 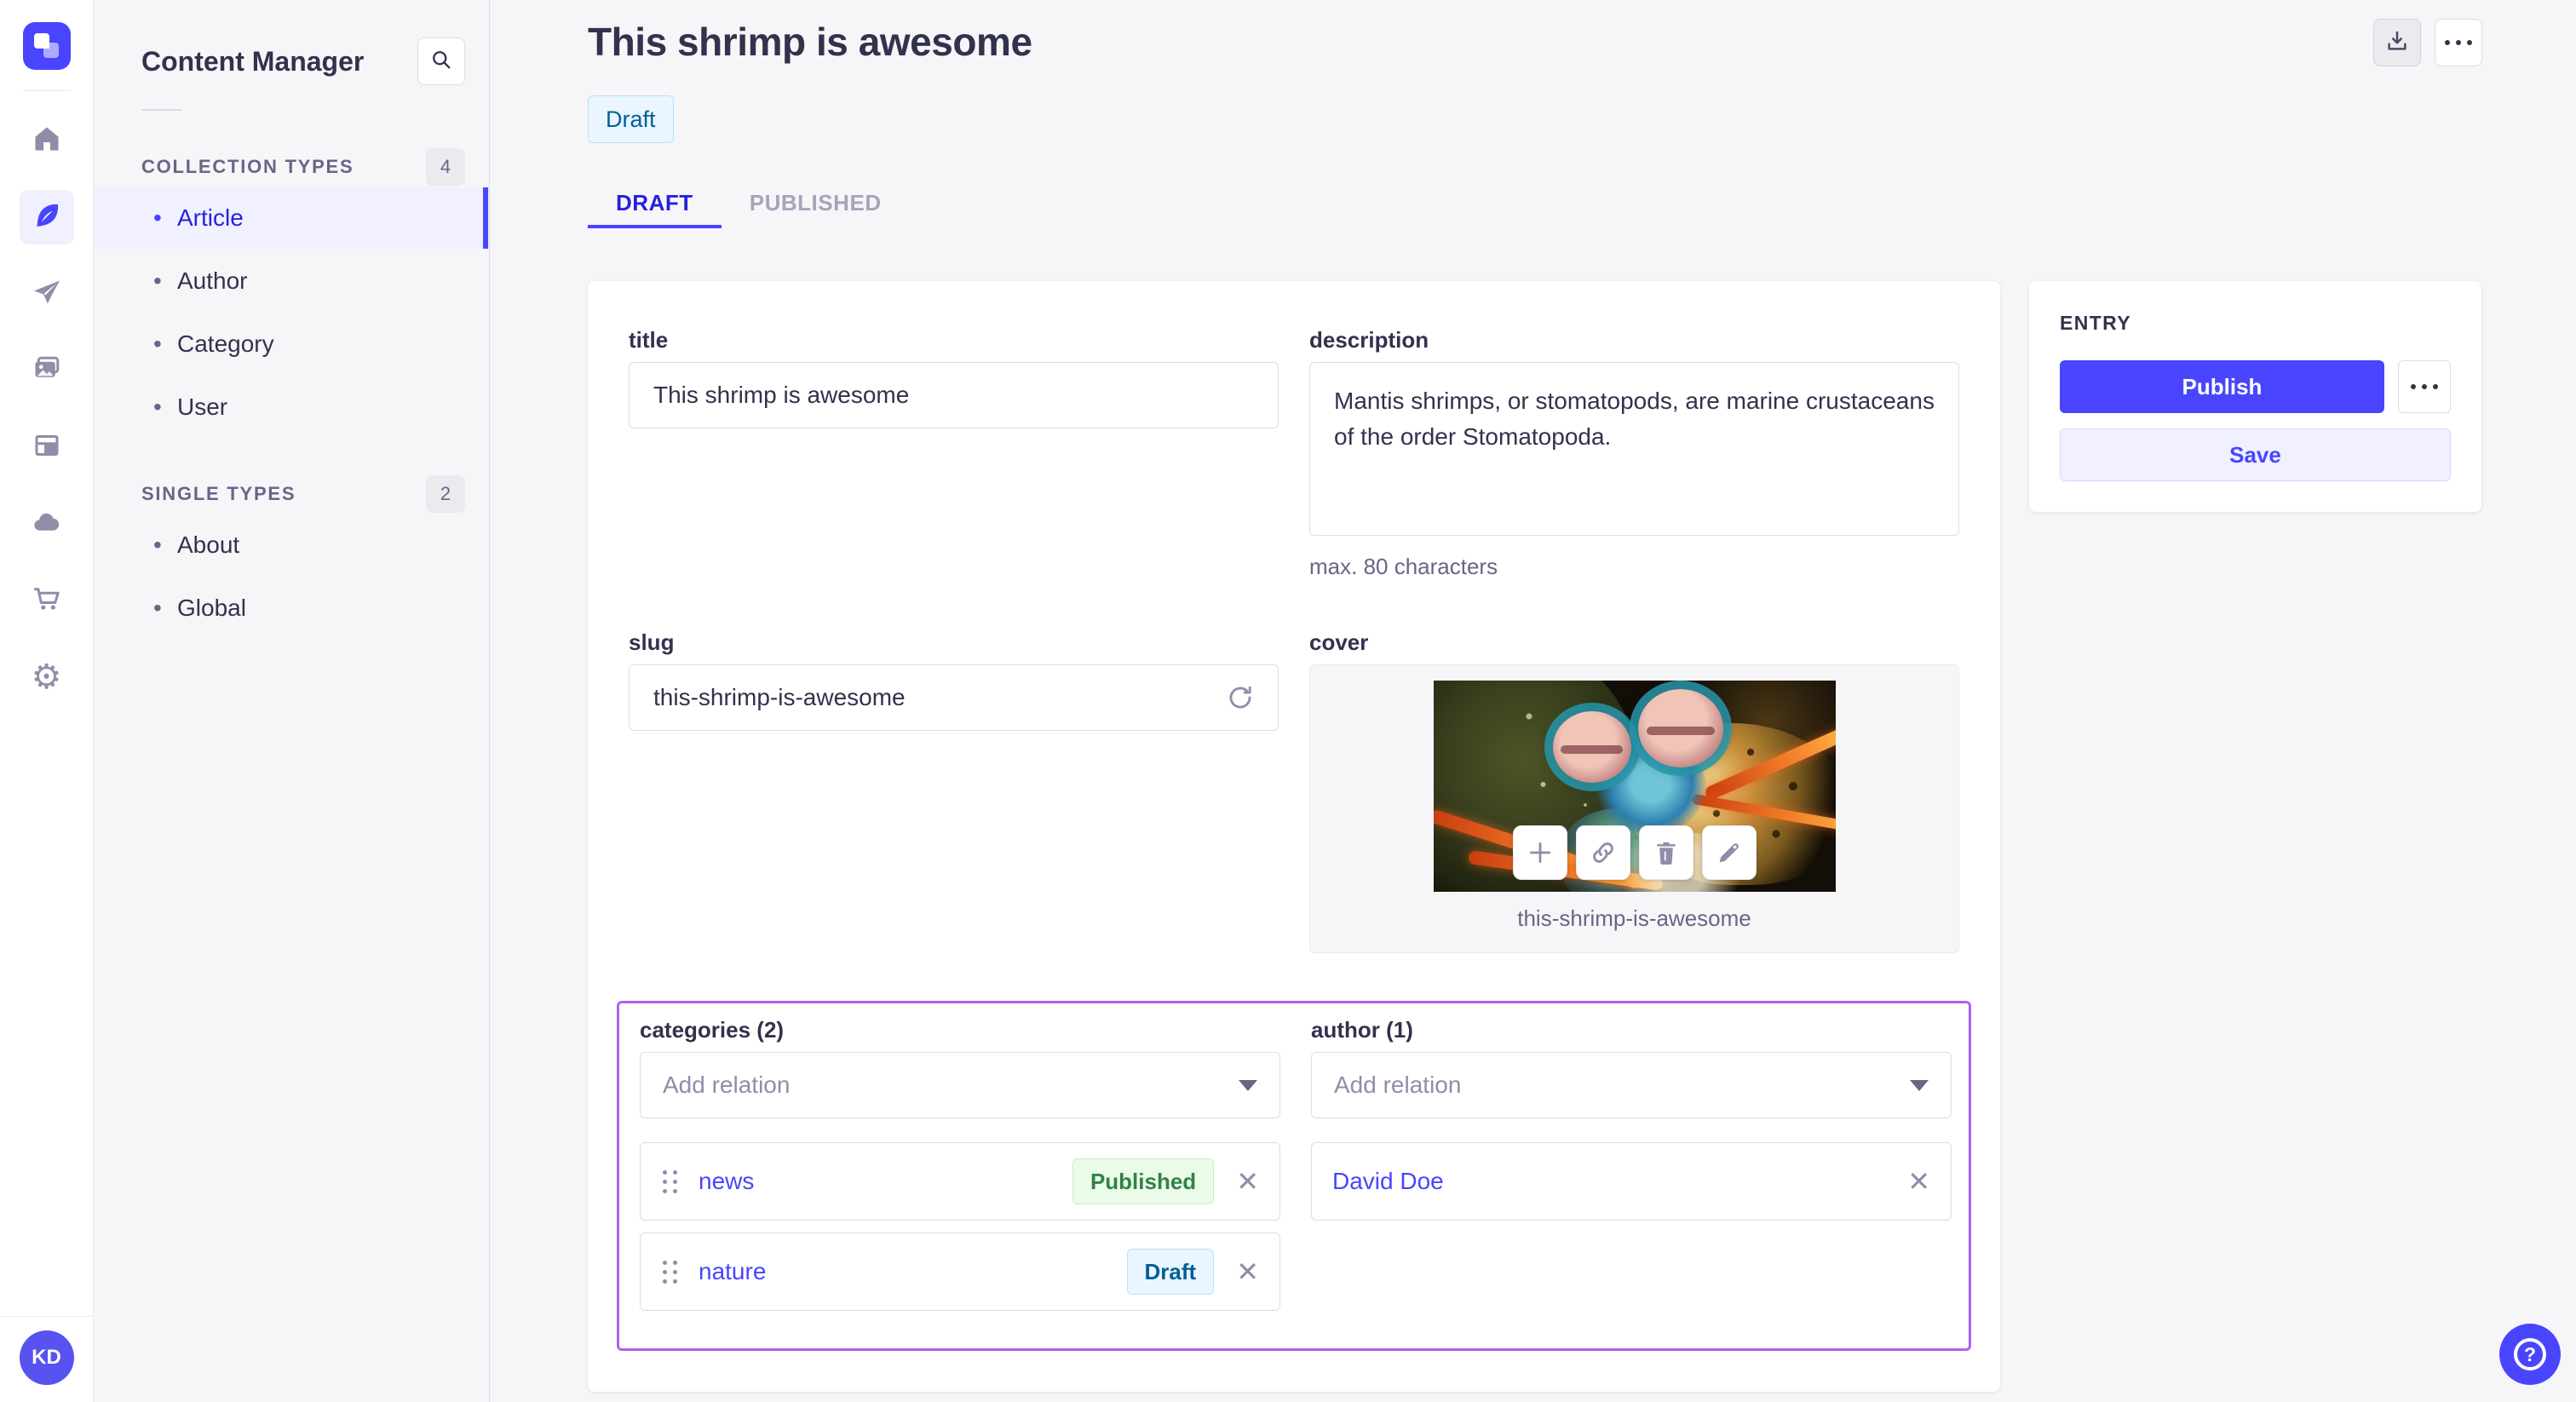 I want to click on cloud-icon, so click(x=47, y=524).